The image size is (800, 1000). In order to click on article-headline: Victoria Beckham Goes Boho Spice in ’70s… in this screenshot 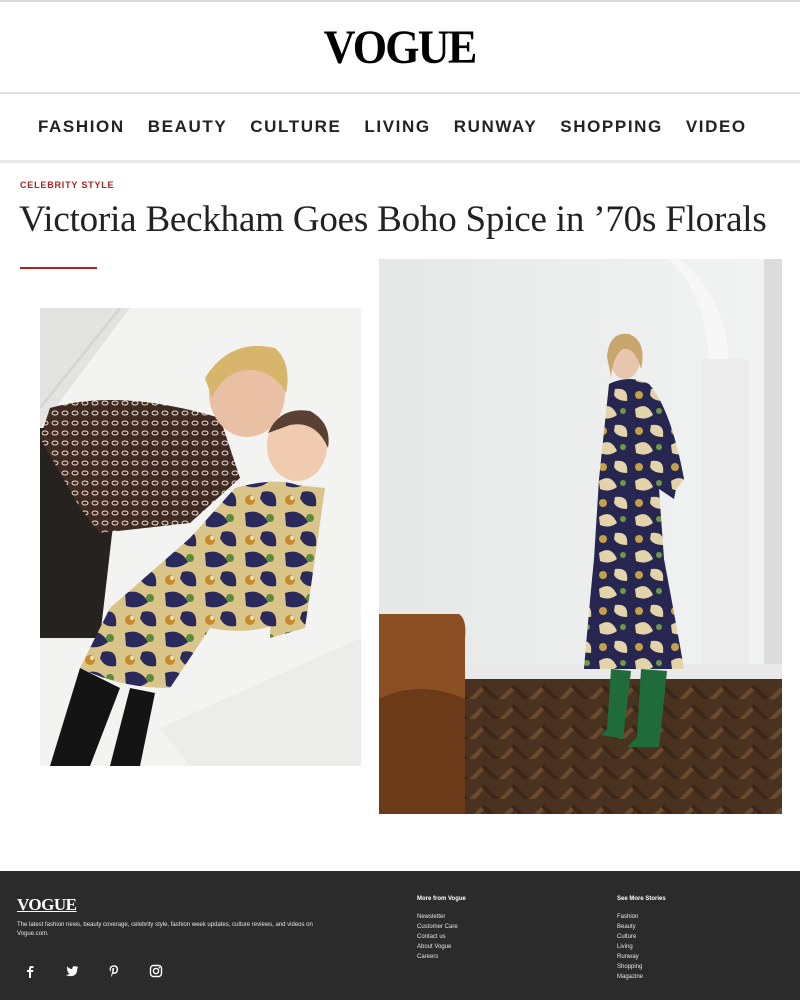, I will do `click(393, 219)`.